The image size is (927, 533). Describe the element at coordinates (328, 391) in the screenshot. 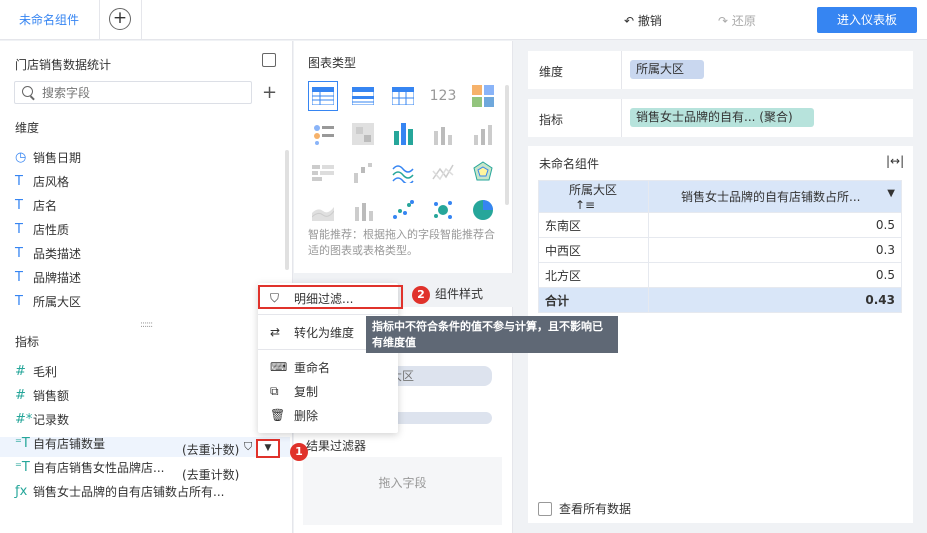

I see `menu-item-copy: ⧉ 复制` at that location.